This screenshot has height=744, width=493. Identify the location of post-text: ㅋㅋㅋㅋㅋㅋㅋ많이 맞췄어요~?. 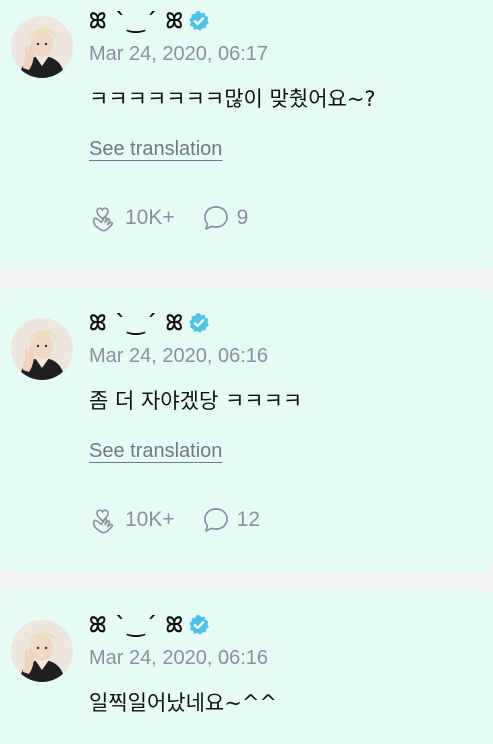
(232, 99).